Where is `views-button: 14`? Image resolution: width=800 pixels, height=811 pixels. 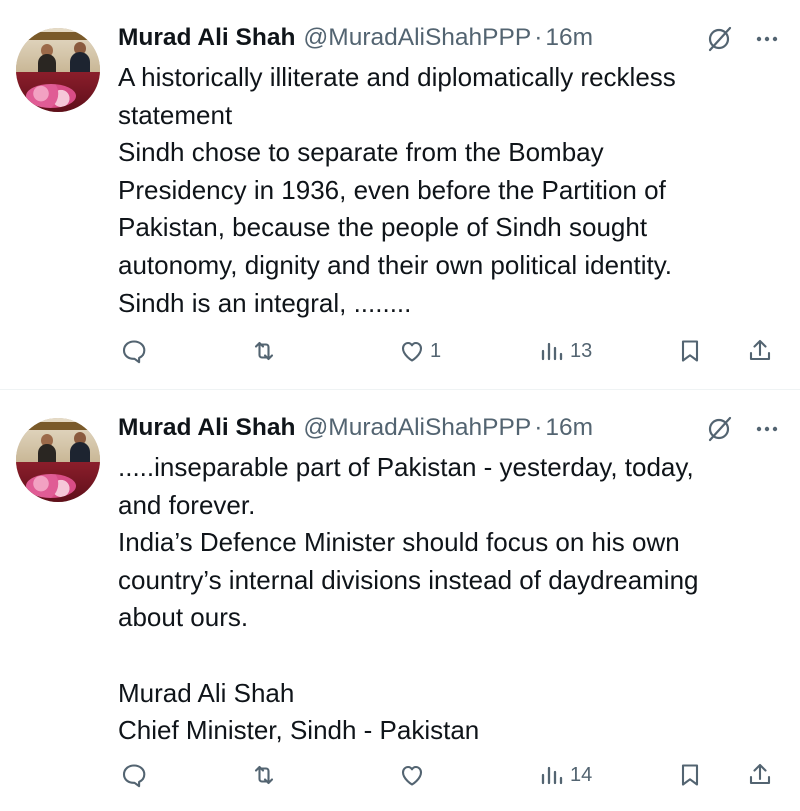
views-button: 14 is located at coordinates (565, 775).